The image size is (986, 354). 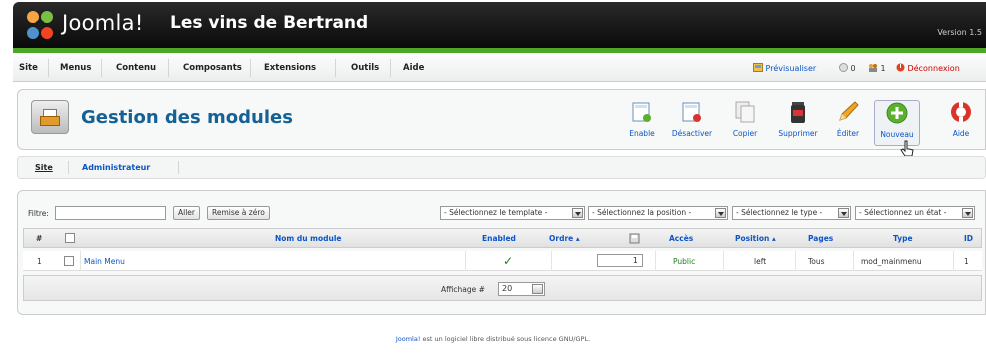 What do you see at coordinates (928, 68) in the screenshot?
I see `logout-link: Déconnexion` at bounding box center [928, 68].